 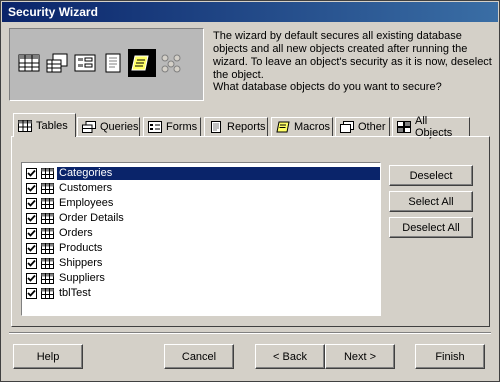 I want to click on deselect-all-label: Deselect All, so click(x=431, y=227).